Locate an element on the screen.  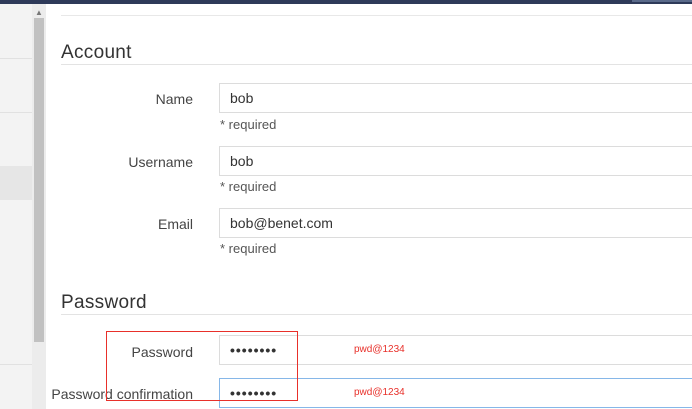
name-label: Name is located at coordinates (174, 99).